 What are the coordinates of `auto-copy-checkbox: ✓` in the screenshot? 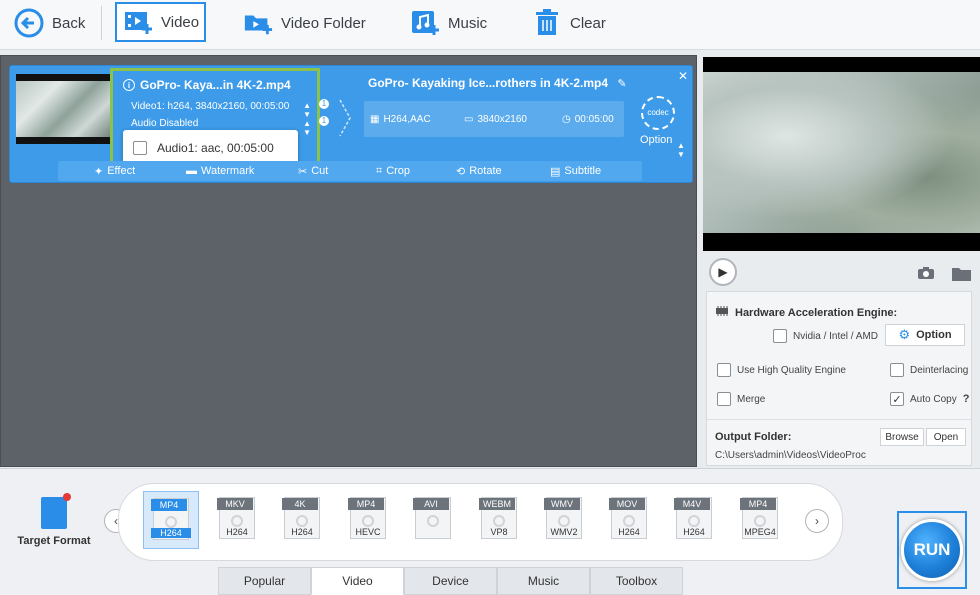 It's located at (897, 399).